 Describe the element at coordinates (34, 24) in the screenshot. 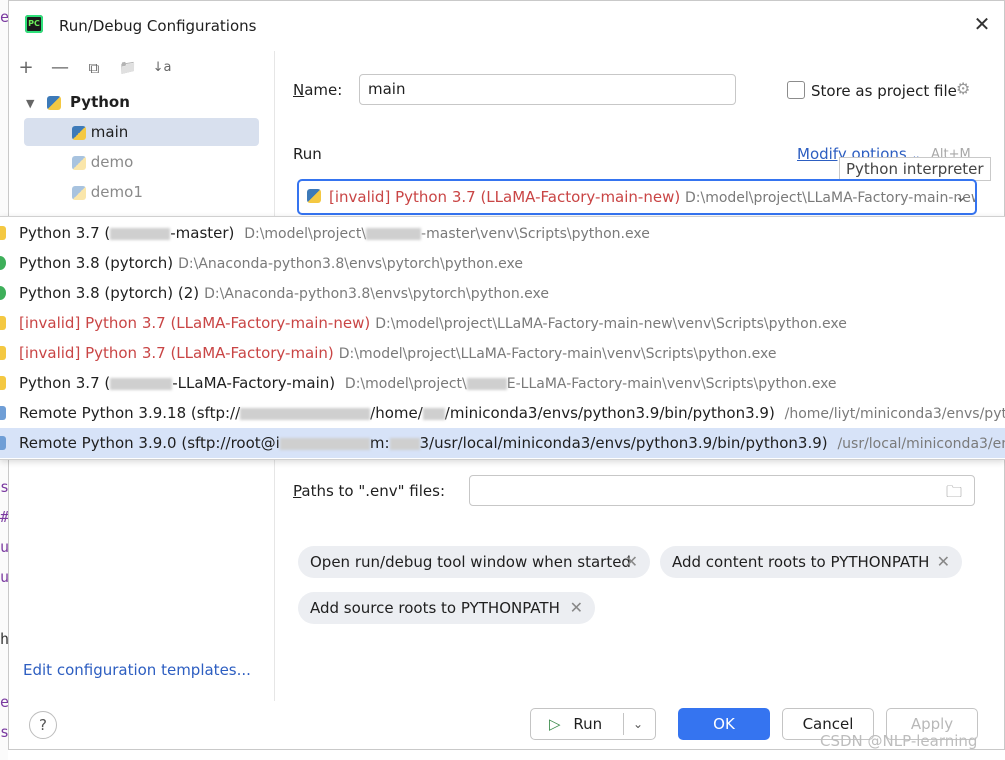

I see `pycharm-icon: PC` at that location.